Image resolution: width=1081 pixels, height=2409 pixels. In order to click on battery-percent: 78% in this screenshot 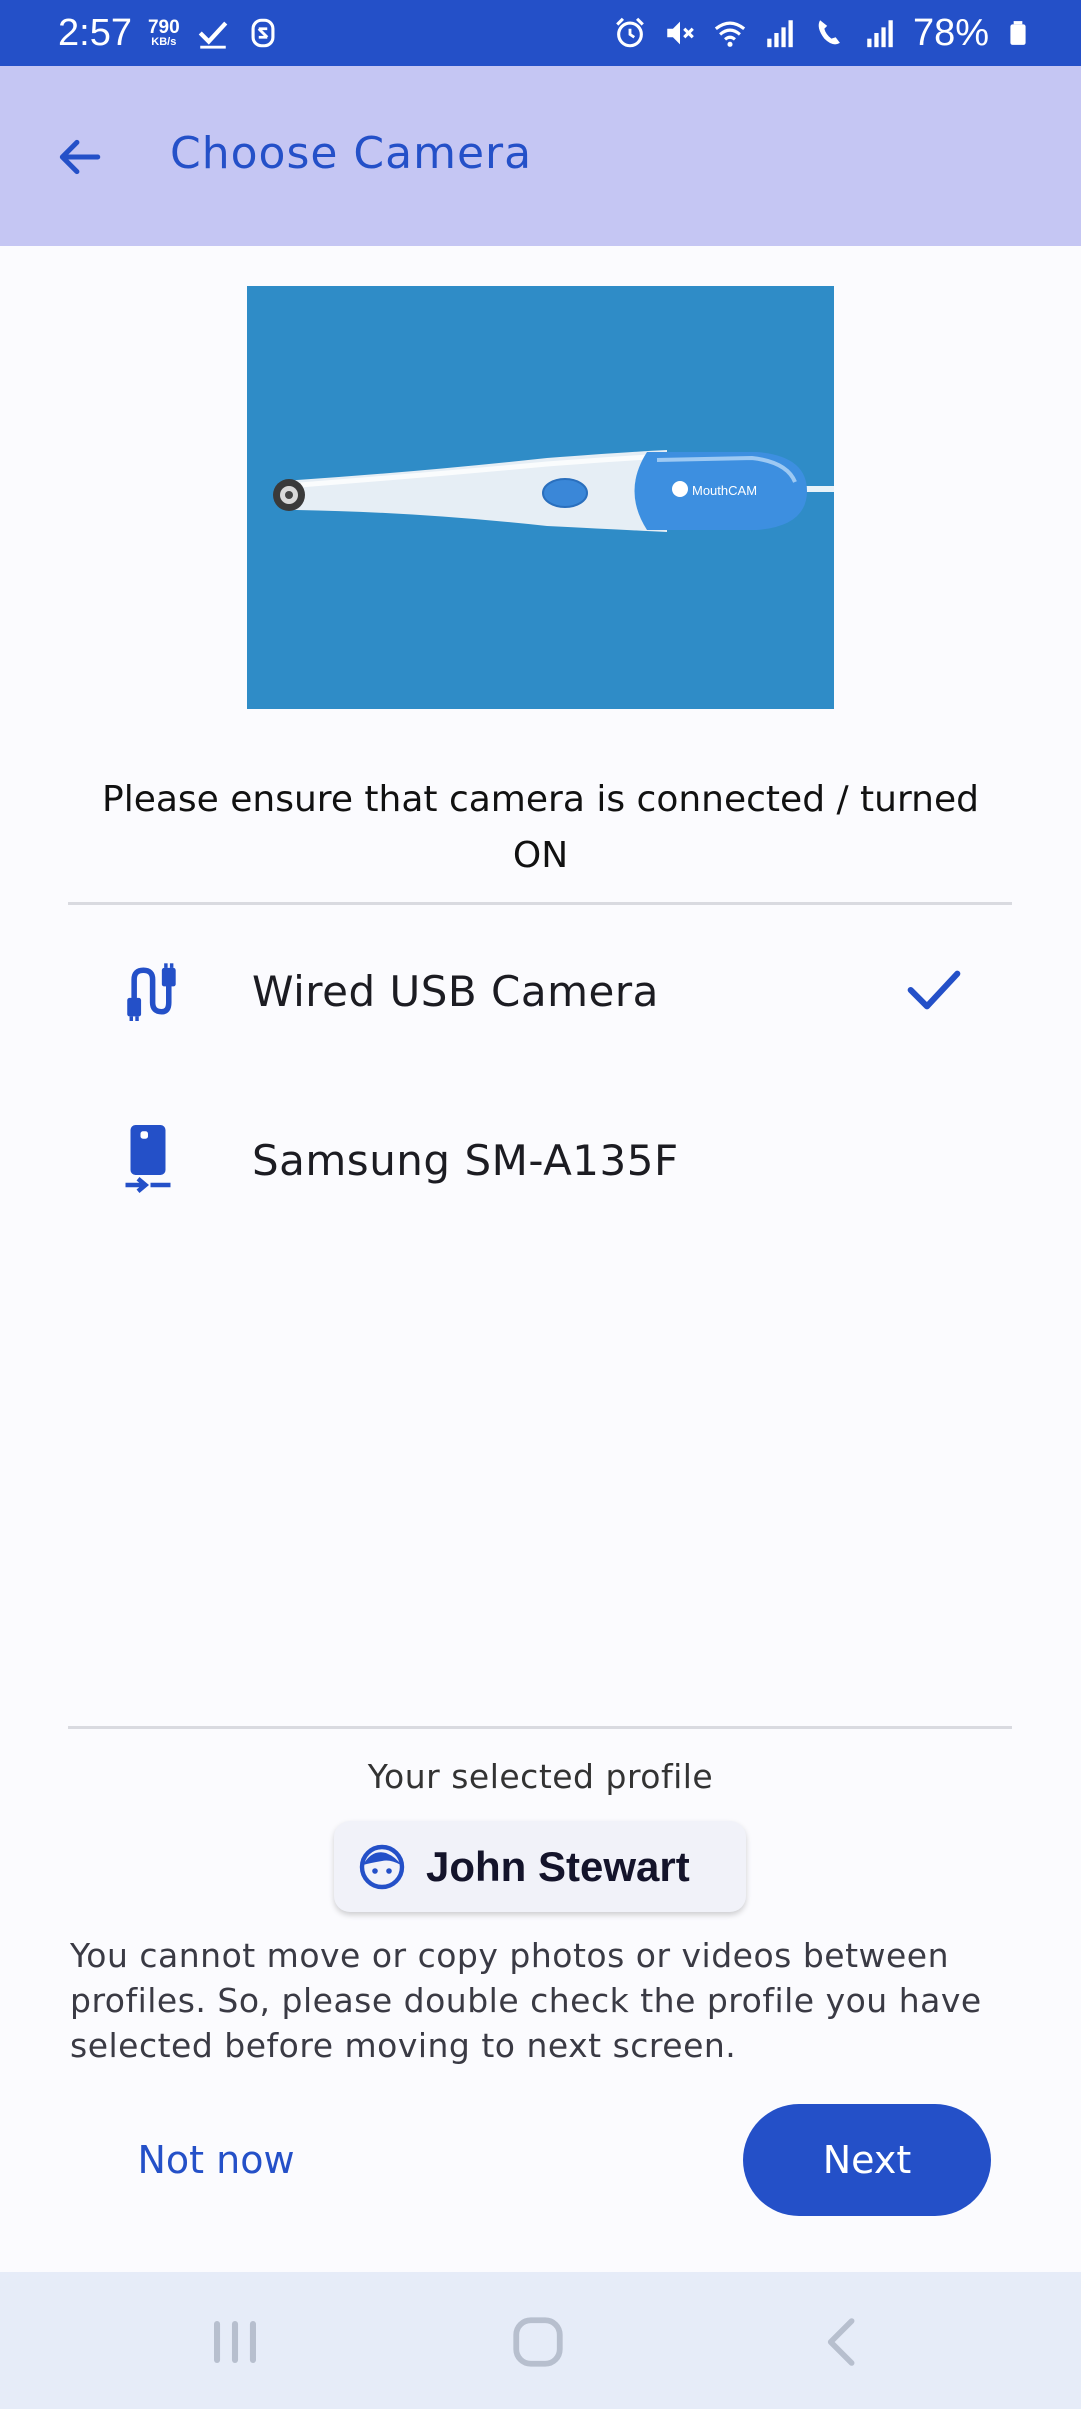, I will do `click(950, 32)`.